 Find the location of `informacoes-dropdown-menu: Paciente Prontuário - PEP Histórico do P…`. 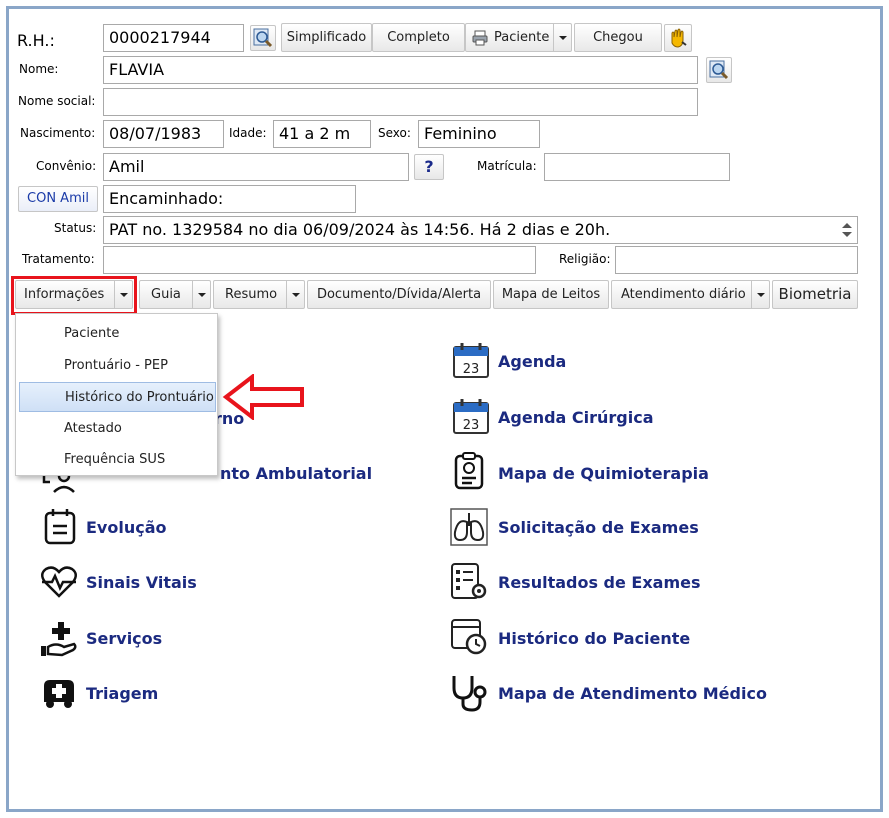

informacoes-dropdown-menu: Paciente Prontuário - PEP Histórico do P… is located at coordinates (116, 394).